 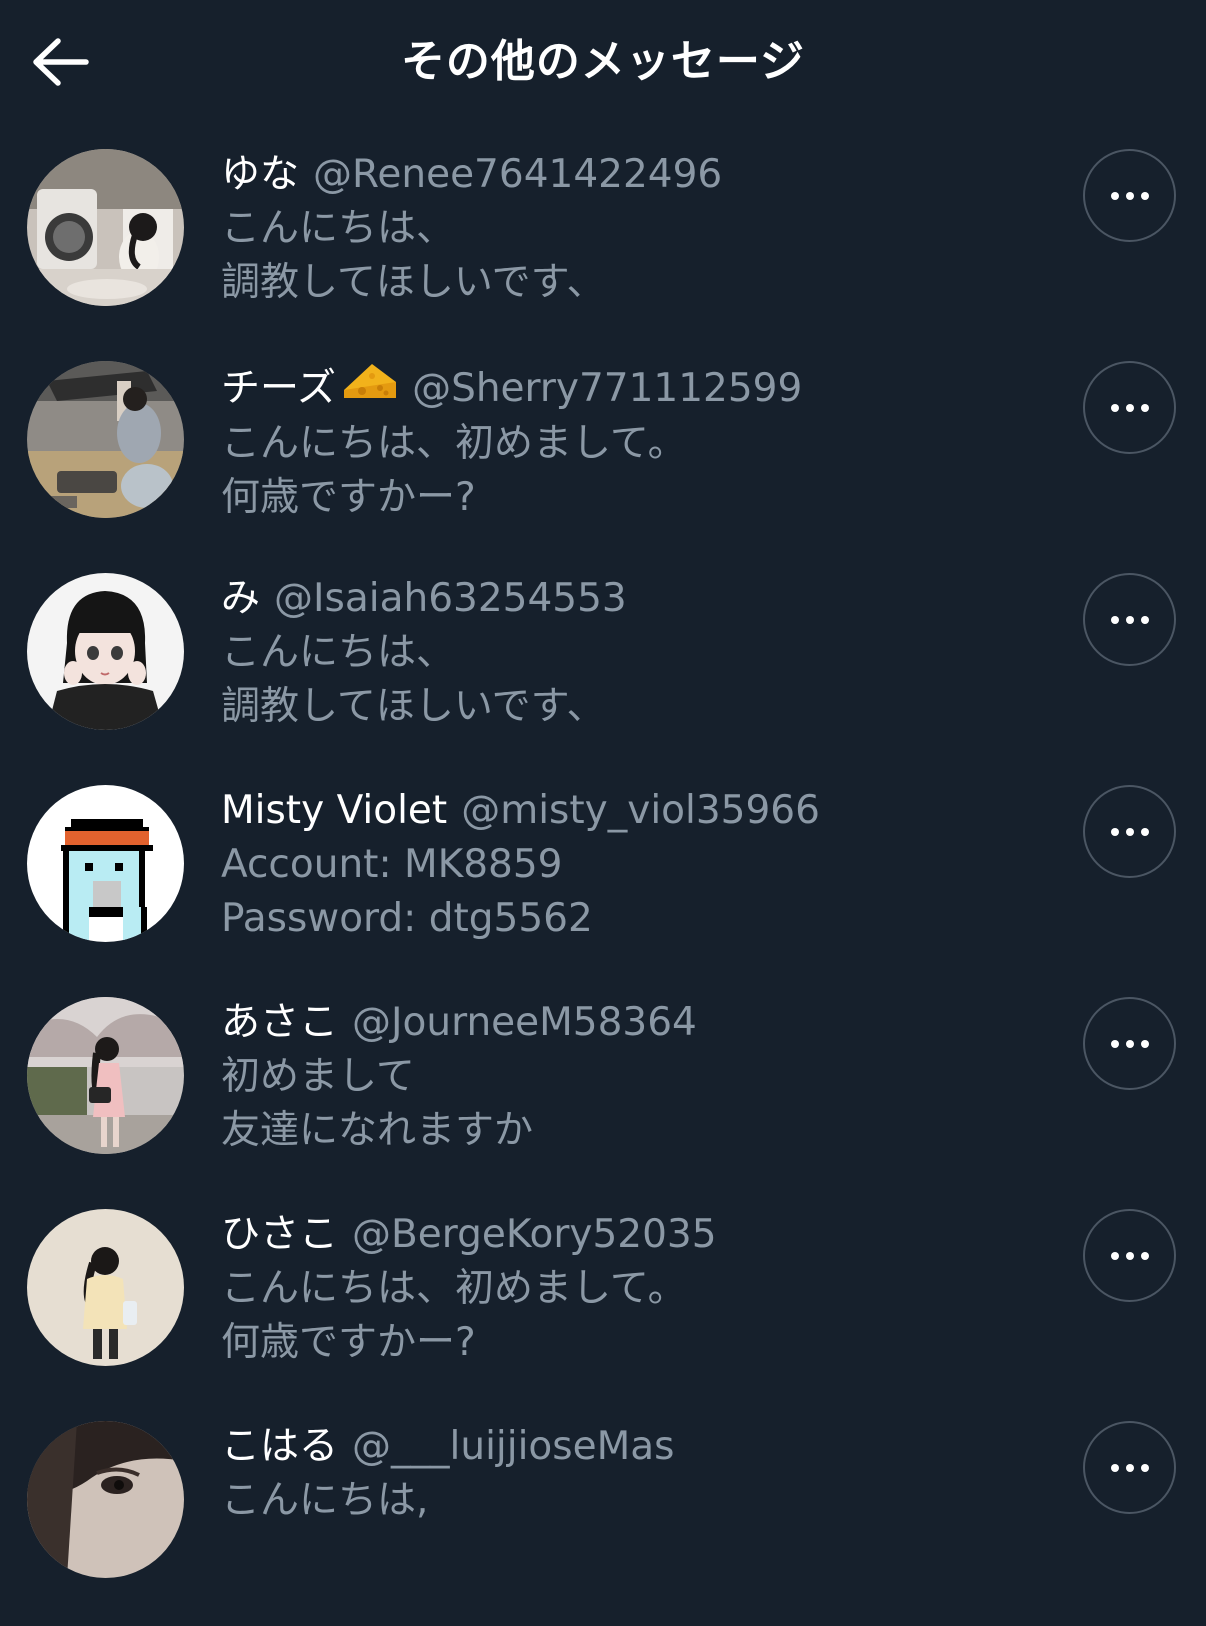 What do you see at coordinates (631, 1077) in the screenshot?
I see `conversation-texts: あさこ @JourneeM58364 初めまして 友達になれますか` at bounding box center [631, 1077].